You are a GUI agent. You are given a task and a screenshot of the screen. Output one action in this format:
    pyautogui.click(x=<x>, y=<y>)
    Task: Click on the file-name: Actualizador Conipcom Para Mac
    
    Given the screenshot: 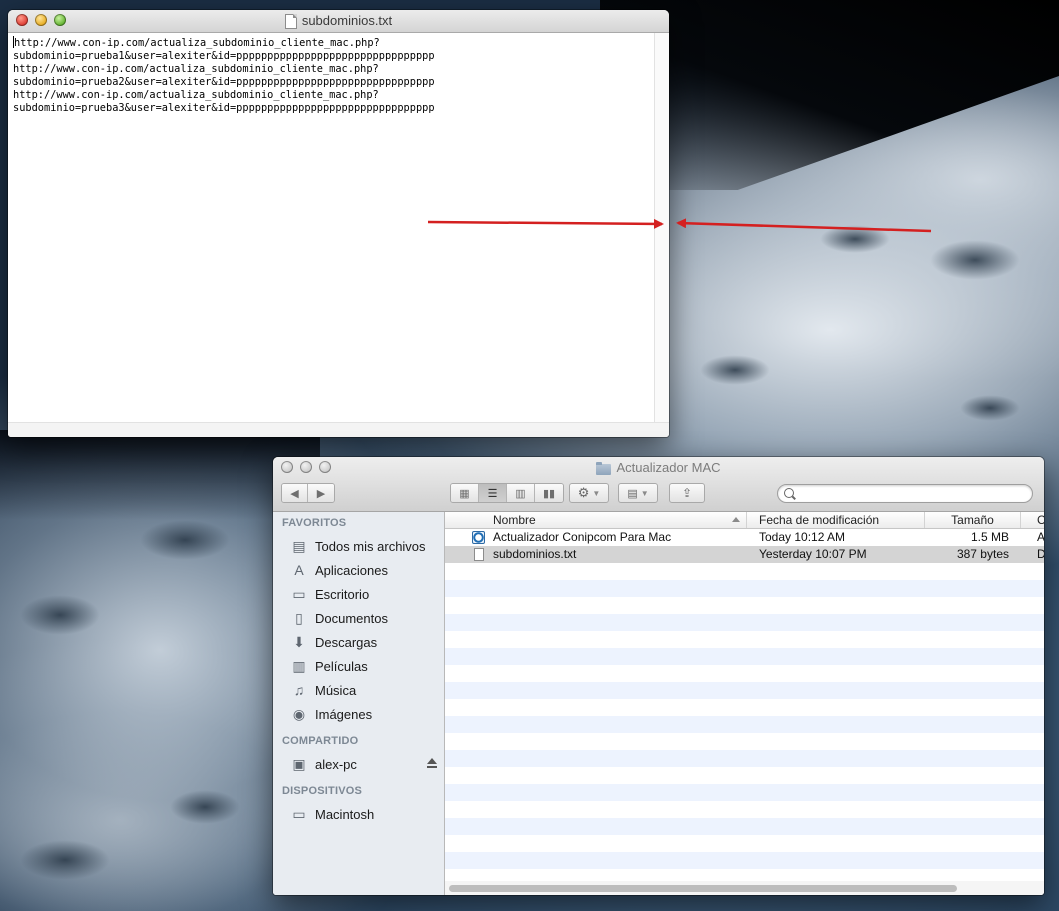 What is the action you would take?
    pyautogui.click(x=582, y=537)
    